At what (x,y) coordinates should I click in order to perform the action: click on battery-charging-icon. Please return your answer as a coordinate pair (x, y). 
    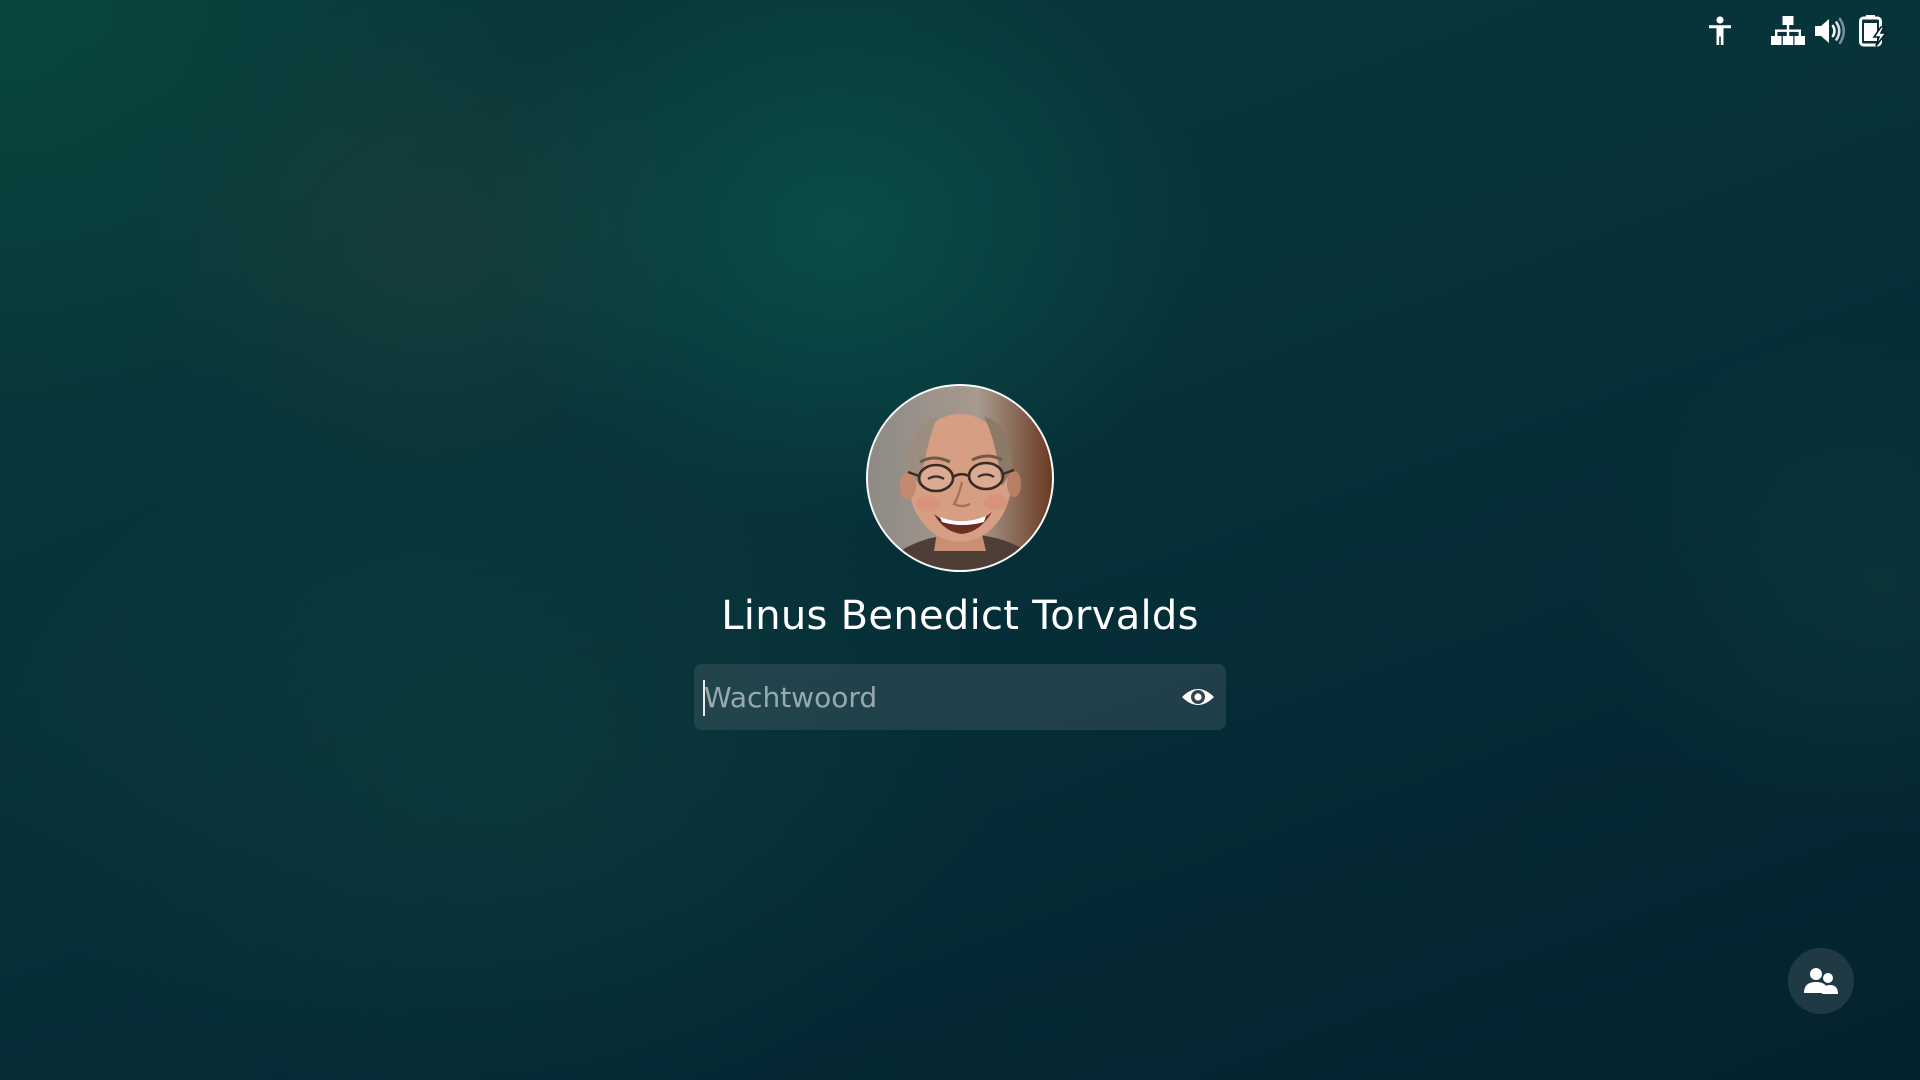
    Looking at the image, I should click on (1874, 31).